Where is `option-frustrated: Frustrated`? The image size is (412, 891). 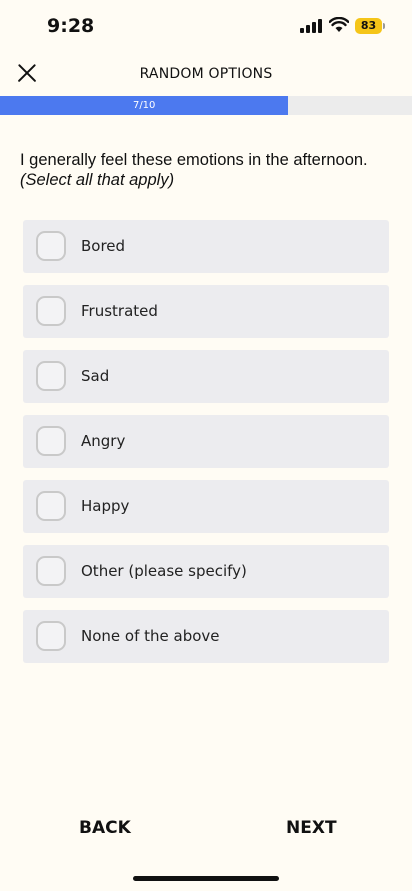
option-frustrated: Frustrated is located at coordinates (206, 311).